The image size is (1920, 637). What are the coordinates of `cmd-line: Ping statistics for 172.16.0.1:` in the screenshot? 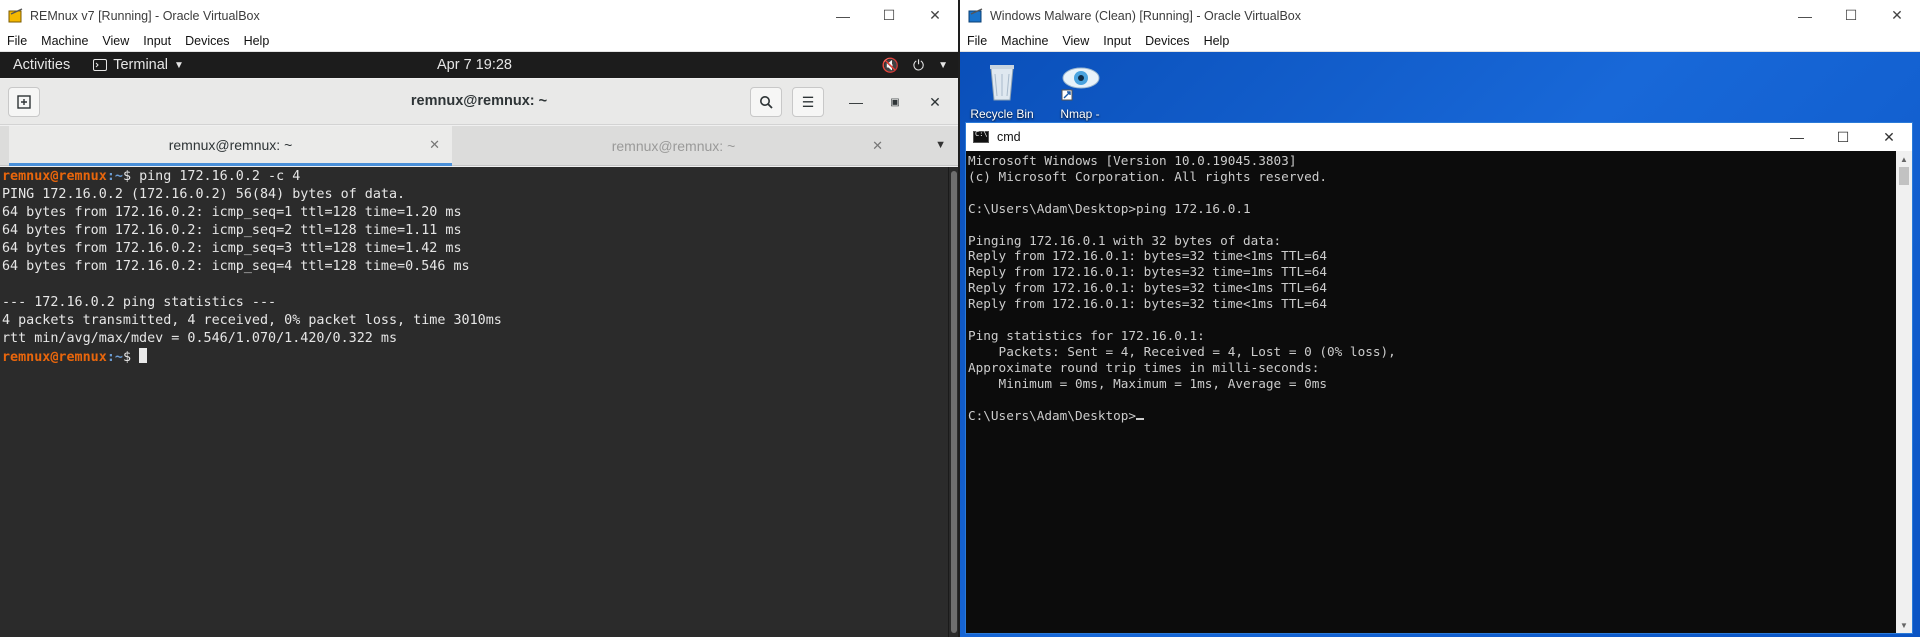 It's located at (1086, 335).